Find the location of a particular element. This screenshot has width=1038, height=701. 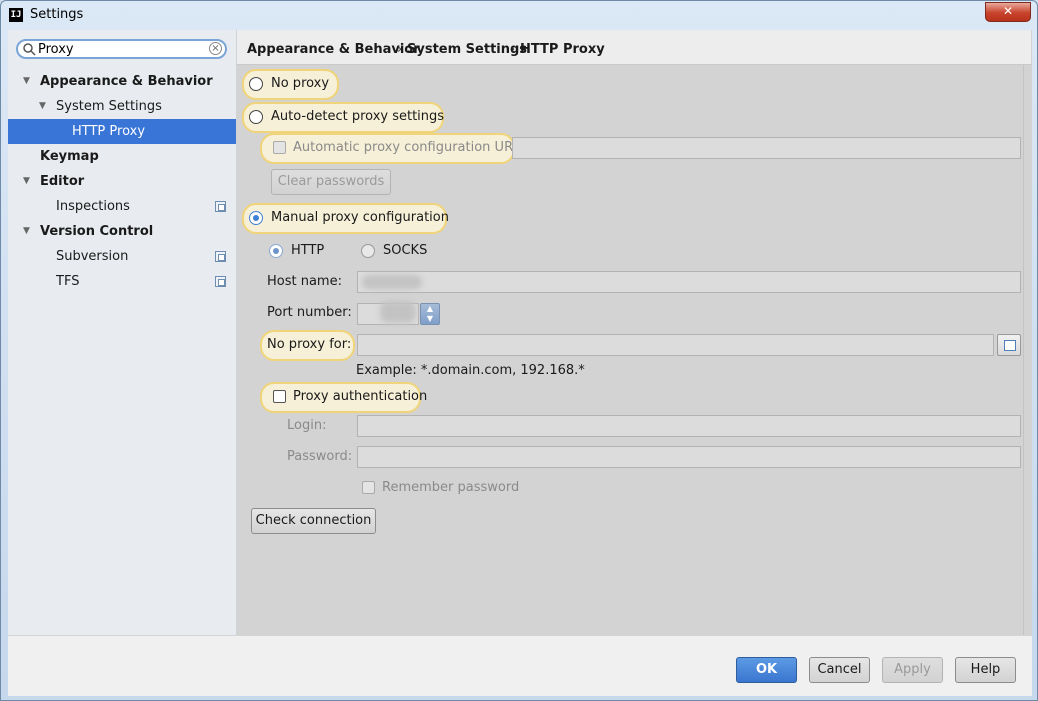

remember-password-label: Remember password is located at coordinates (451, 487).